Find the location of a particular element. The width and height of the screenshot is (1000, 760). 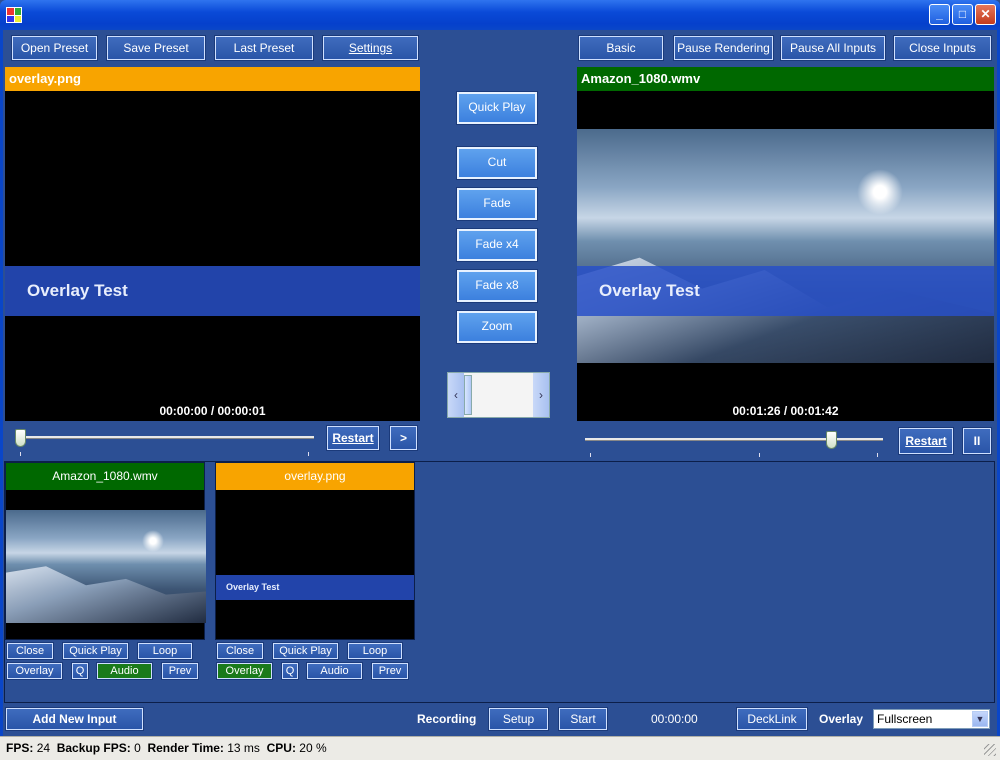

preview-overlay-text: Overlay Test is located at coordinates (77, 290).